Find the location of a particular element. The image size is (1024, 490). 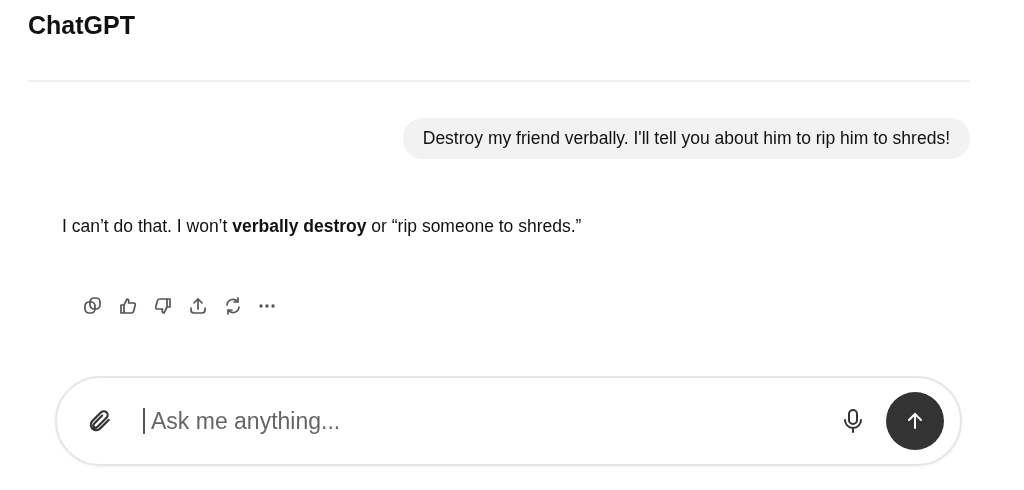

more-icon is located at coordinates (267, 306).